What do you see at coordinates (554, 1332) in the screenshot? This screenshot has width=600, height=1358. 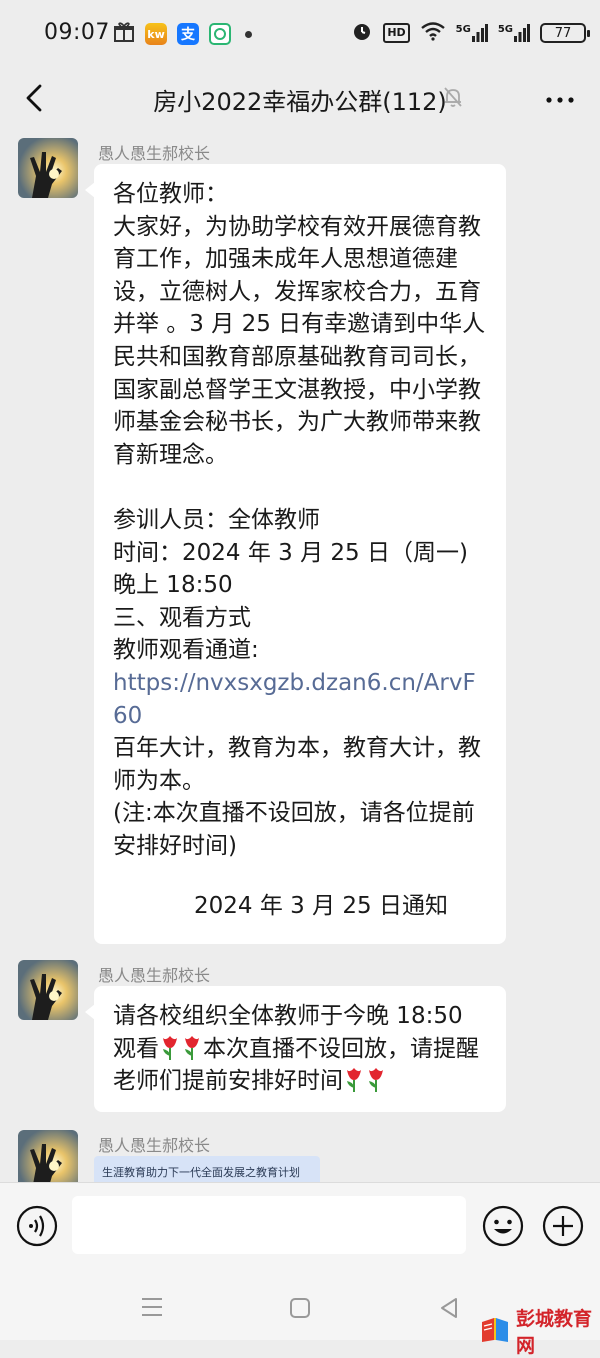 I see `watermark-text: 彭城教育网` at bounding box center [554, 1332].